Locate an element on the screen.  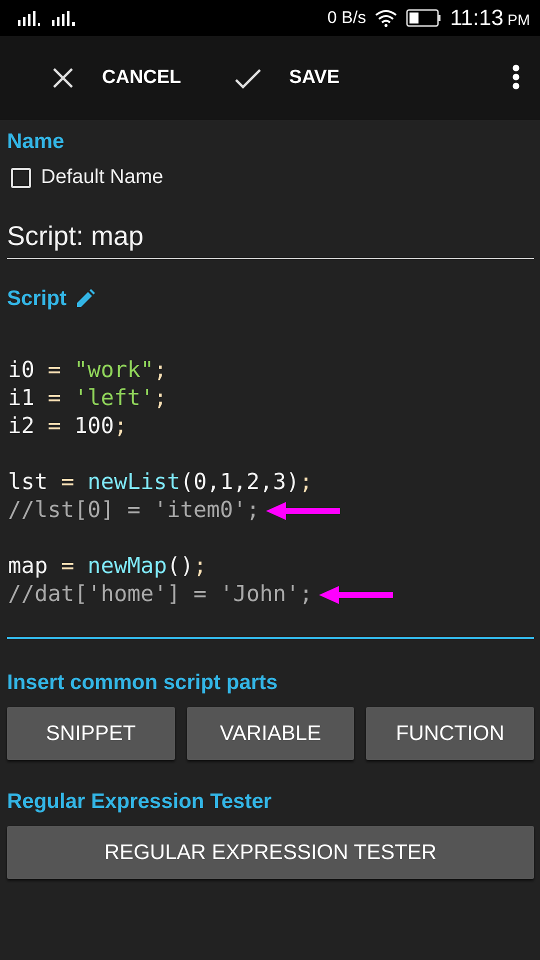
checkmark-icon is located at coordinates (248, 78).